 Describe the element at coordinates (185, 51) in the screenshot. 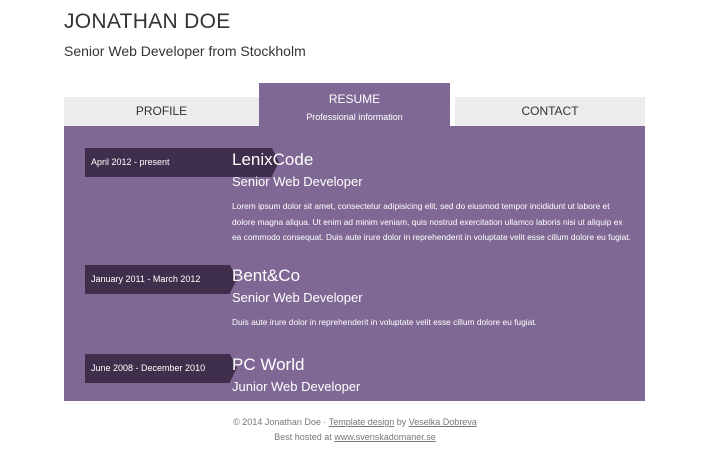

I see `site-tagline: Senior Web Developer from Stockholm` at that location.